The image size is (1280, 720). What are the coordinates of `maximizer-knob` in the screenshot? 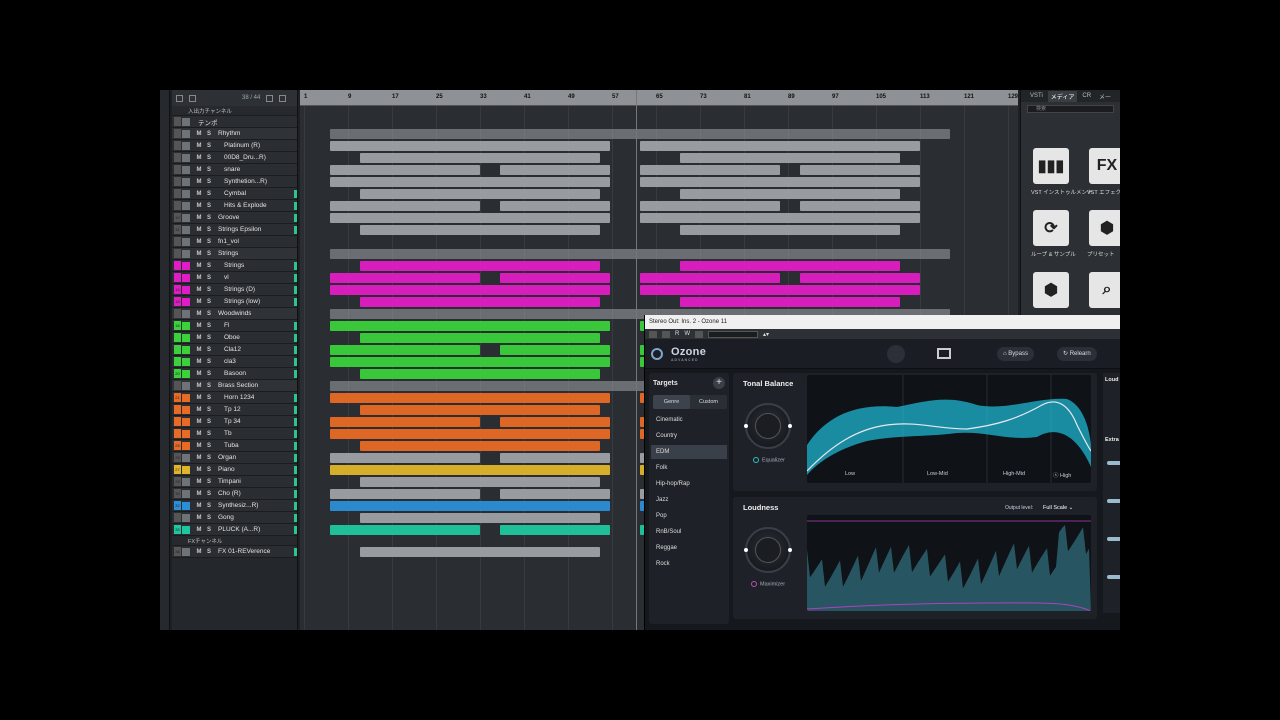 It's located at (768, 550).